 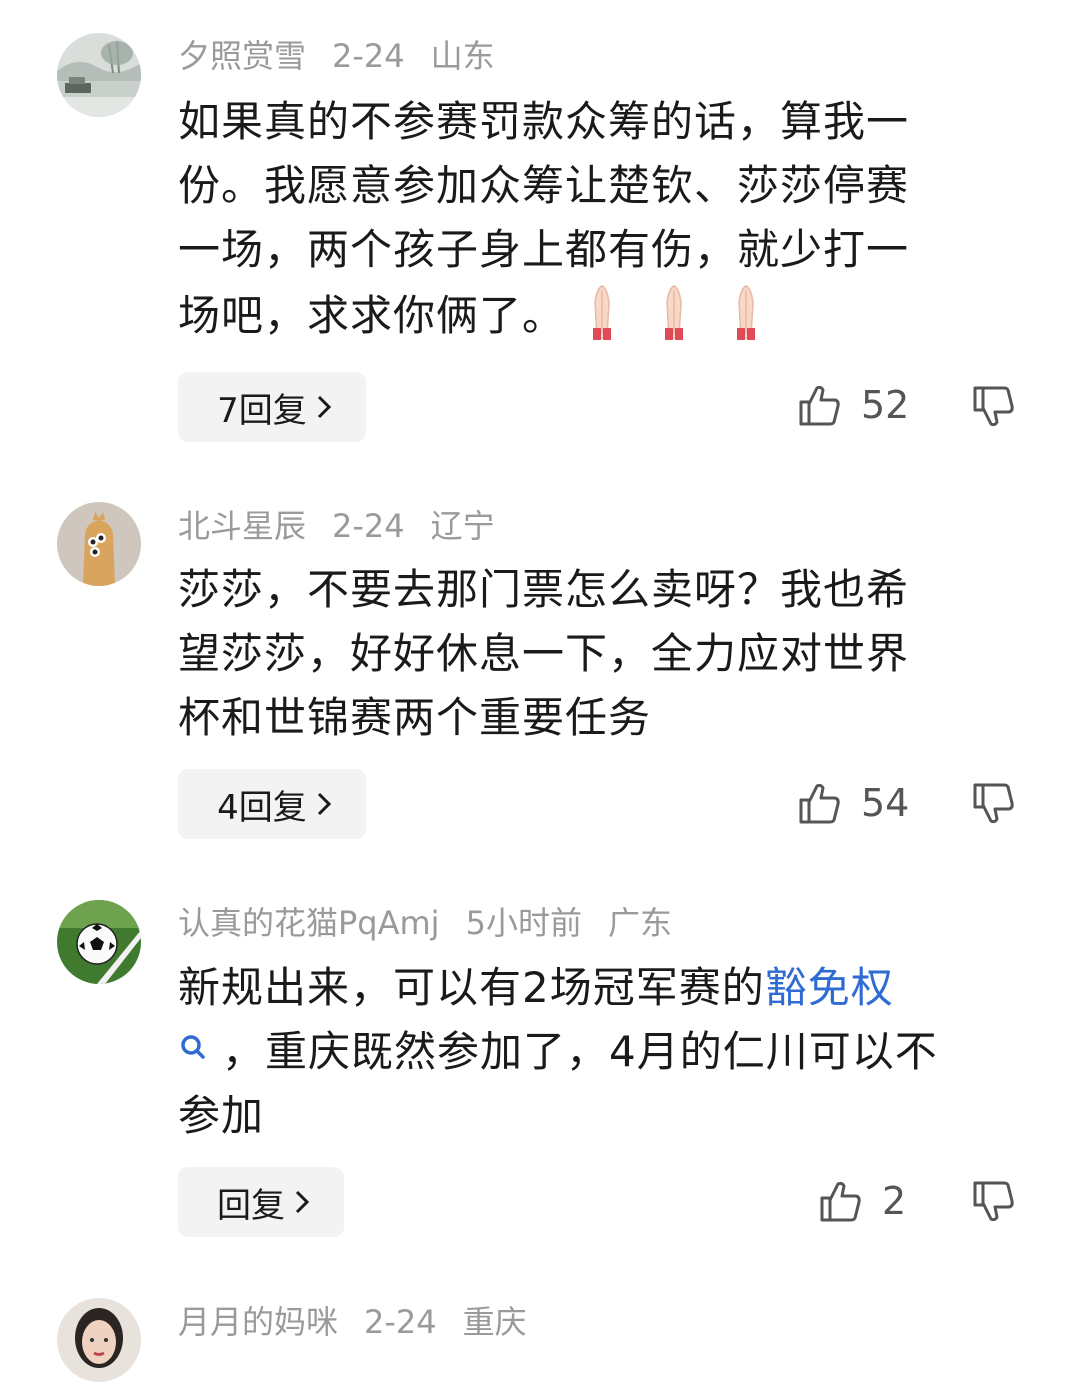 I want to click on comment-line: 杯和世锦赛两个重要任务, so click(x=415, y=717).